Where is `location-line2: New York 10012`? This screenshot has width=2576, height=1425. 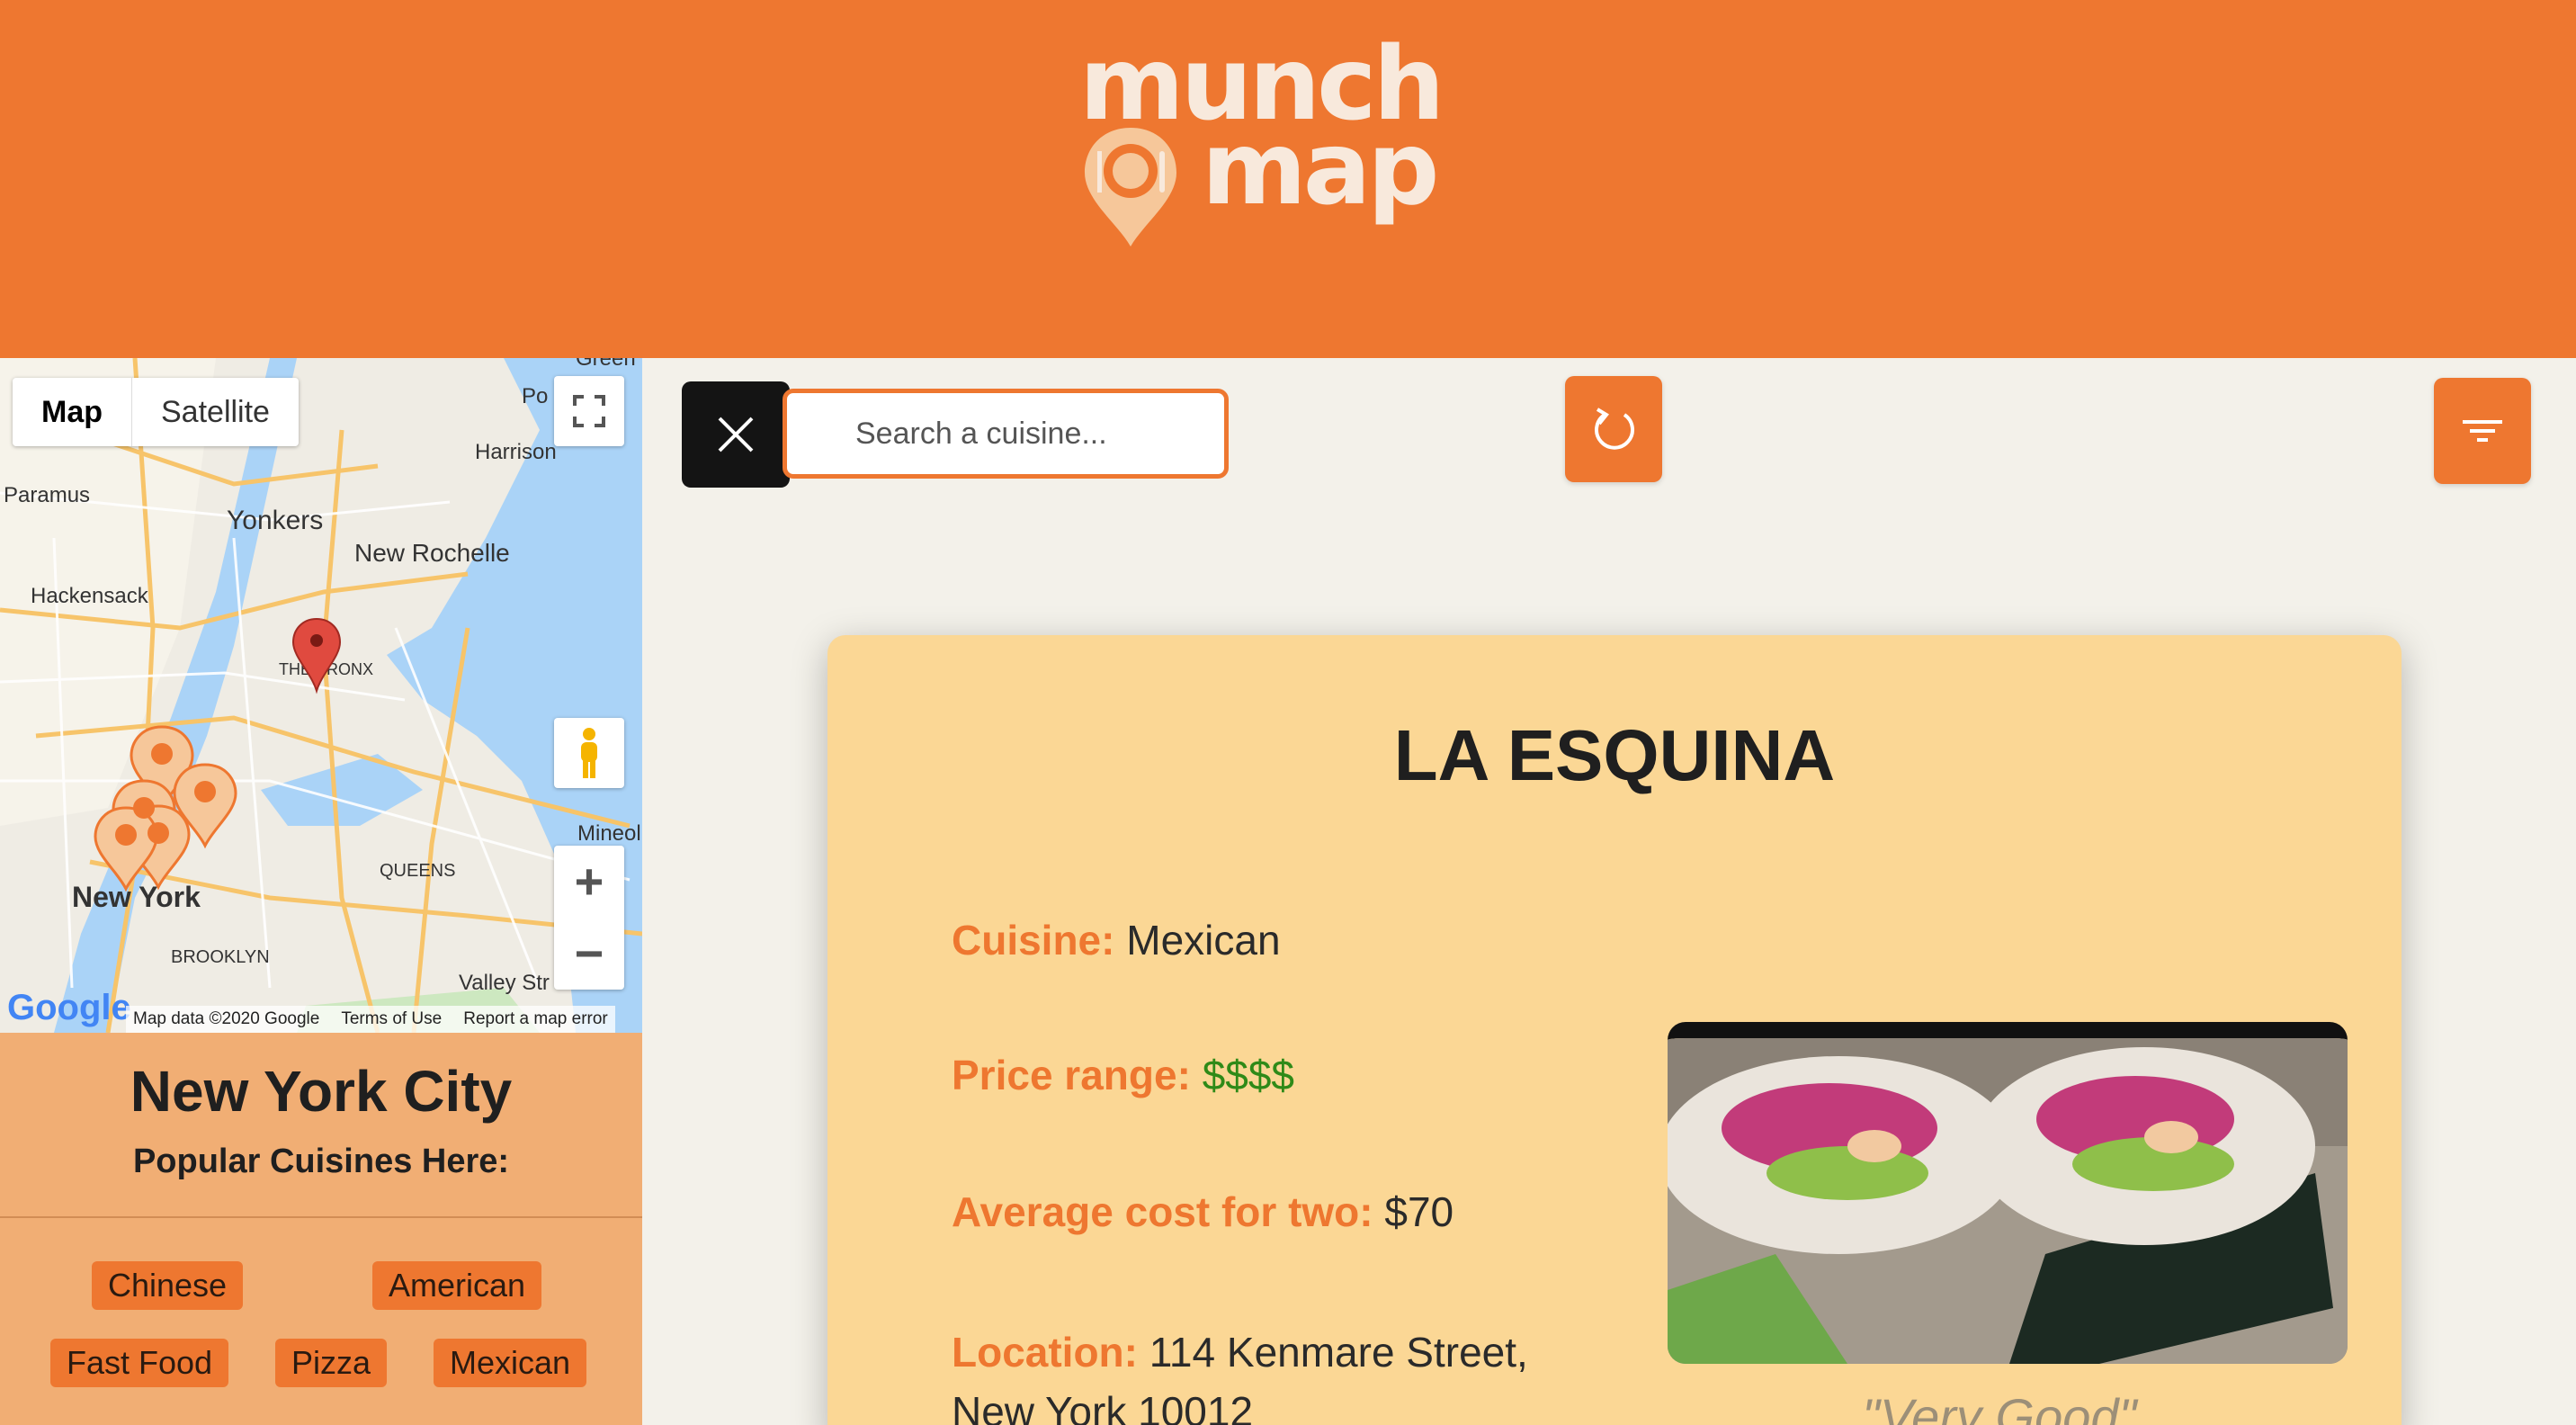 location-line2: New York 10012 is located at coordinates (1103, 1406).